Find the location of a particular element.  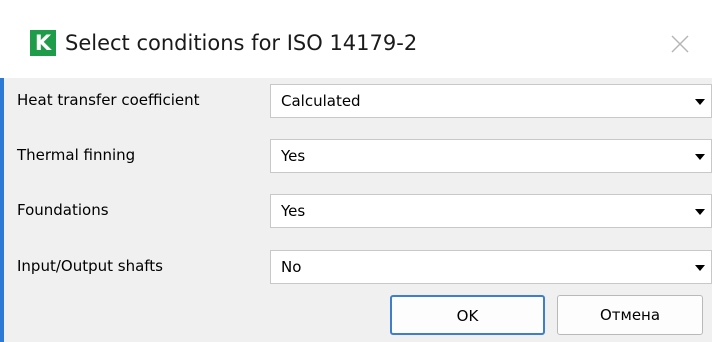

heat-transfer-coefficient-label: Heat transfer coefficient is located at coordinates (108, 100).